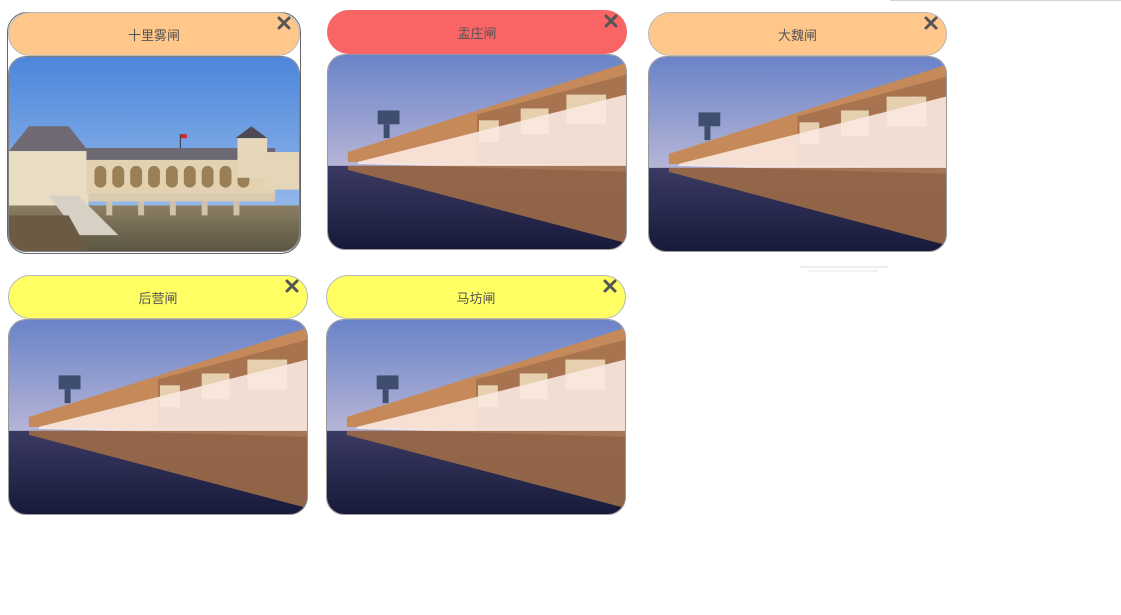  What do you see at coordinates (844, 269) in the screenshot?
I see `faded-shadow-glyph` at bounding box center [844, 269].